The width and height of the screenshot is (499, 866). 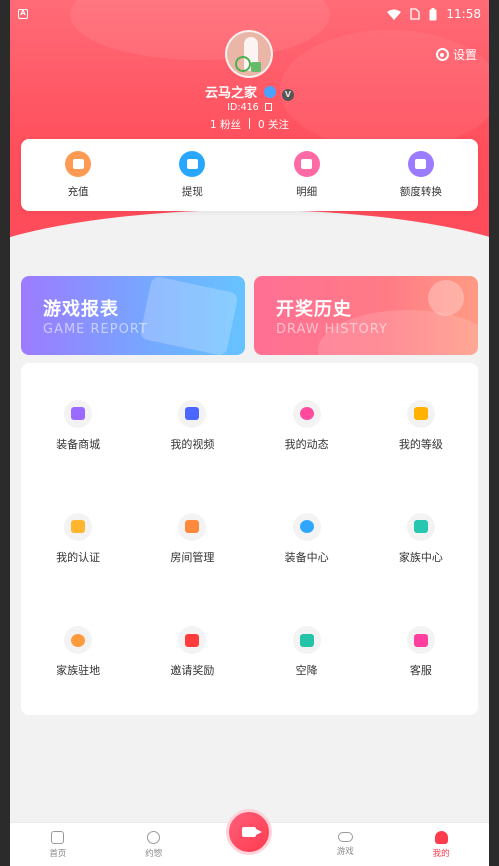 What do you see at coordinates (192, 413) in the screenshot?
I see `video-icon` at bounding box center [192, 413].